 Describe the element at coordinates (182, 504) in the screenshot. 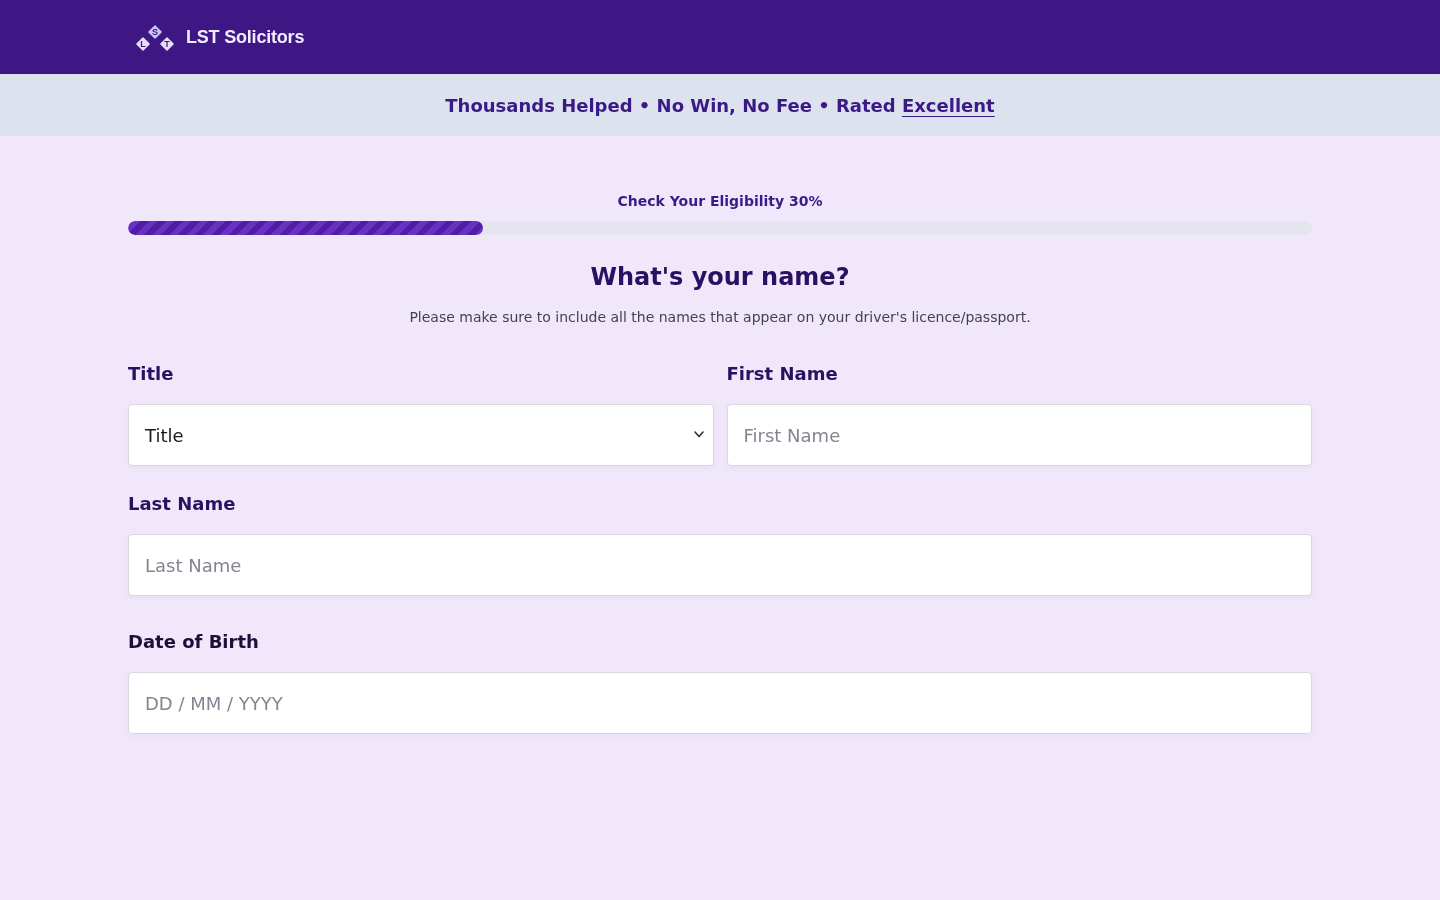

I see `field-label: Last Name` at that location.